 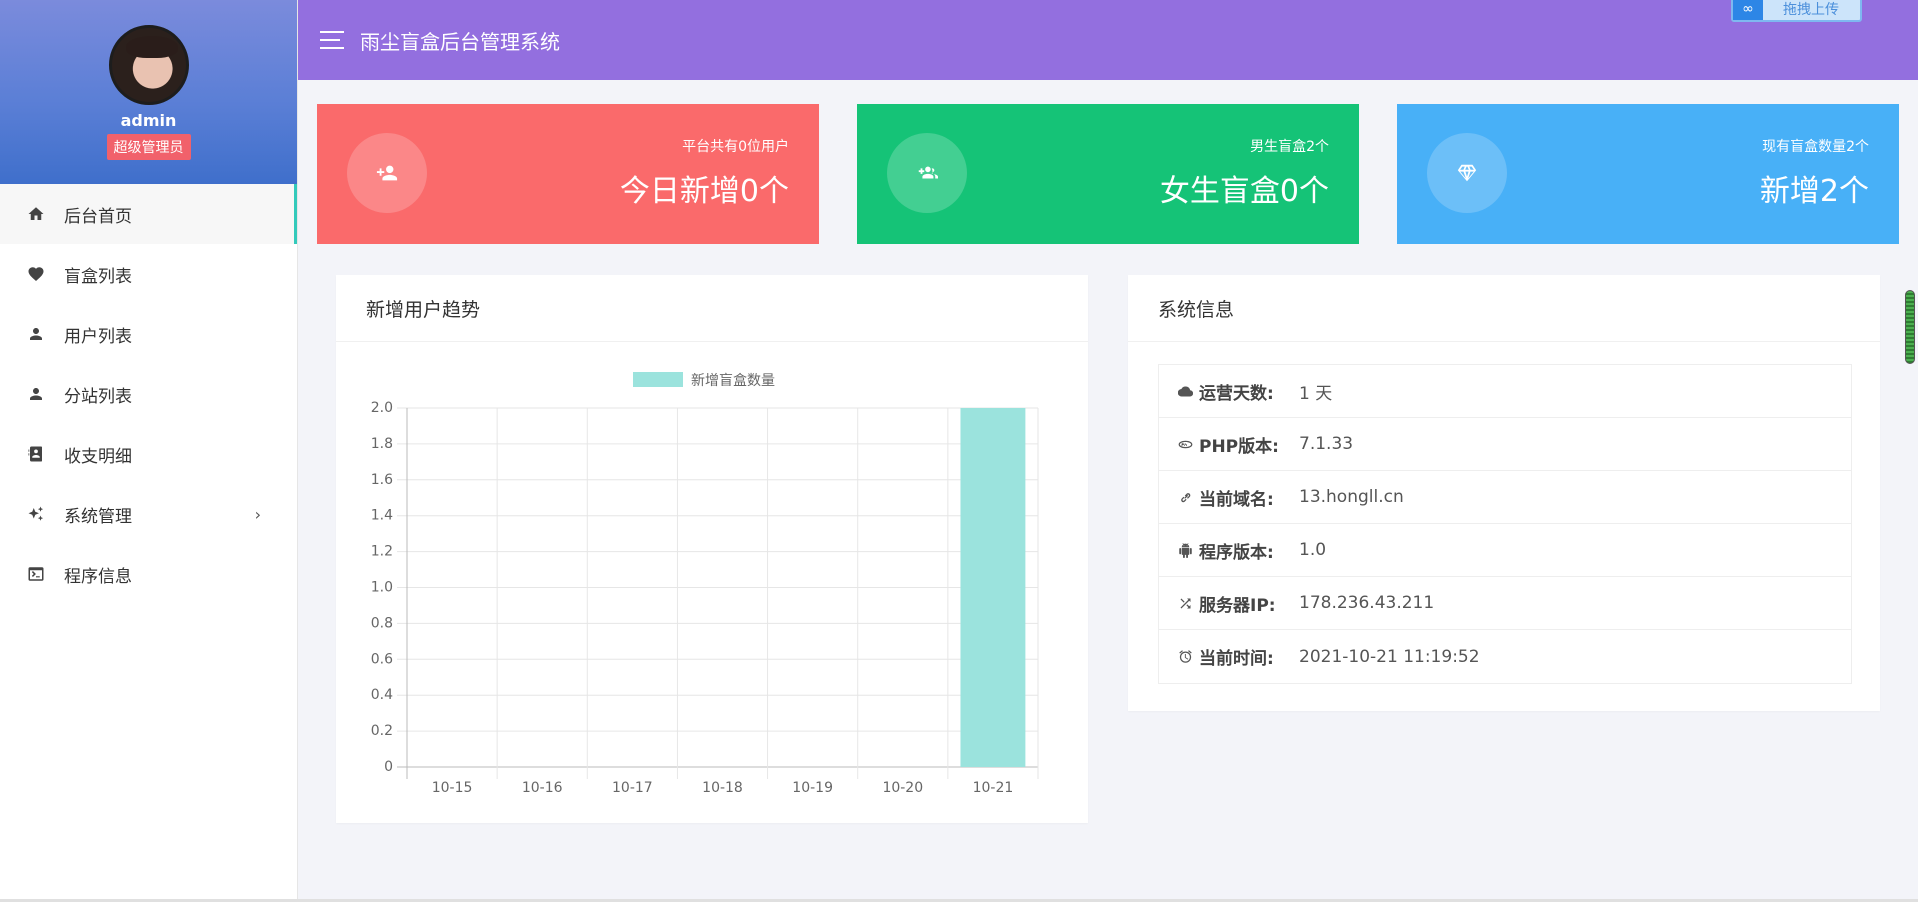 What do you see at coordinates (382, 552) in the screenshot?
I see `y-tick-label: 1.2` at bounding box center [382, 552].